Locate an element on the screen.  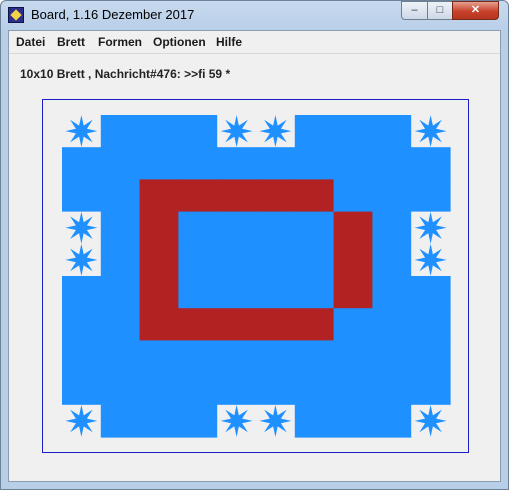
title-bar: Board, 1.16 Dezember 2017 – □ ✕ is located at coordinates (254, 15).